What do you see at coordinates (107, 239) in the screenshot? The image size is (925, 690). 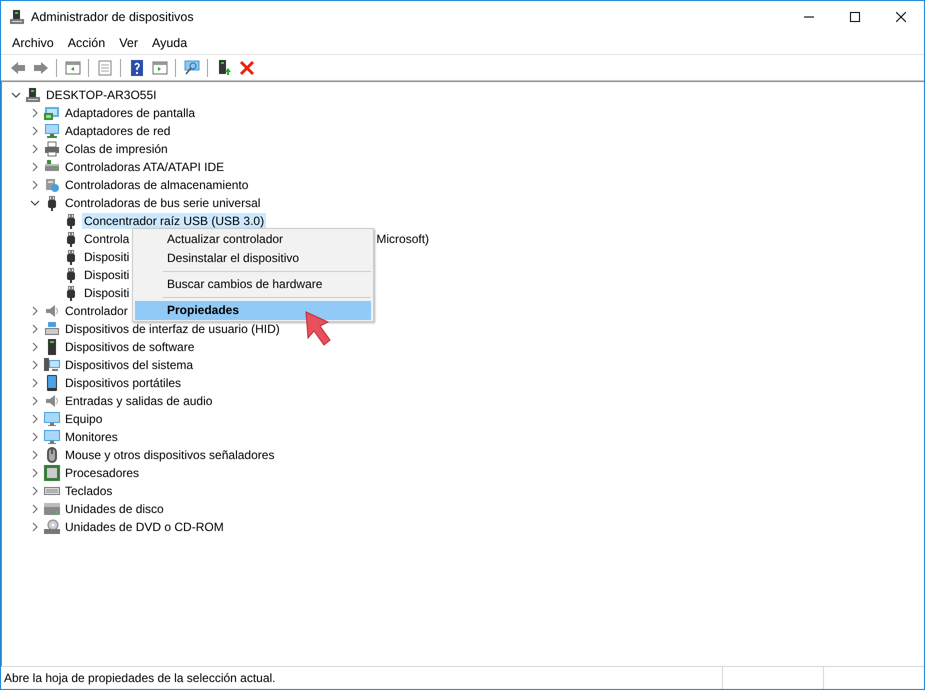 I see `tree-item: Controla` at bounding box center [107, 239].